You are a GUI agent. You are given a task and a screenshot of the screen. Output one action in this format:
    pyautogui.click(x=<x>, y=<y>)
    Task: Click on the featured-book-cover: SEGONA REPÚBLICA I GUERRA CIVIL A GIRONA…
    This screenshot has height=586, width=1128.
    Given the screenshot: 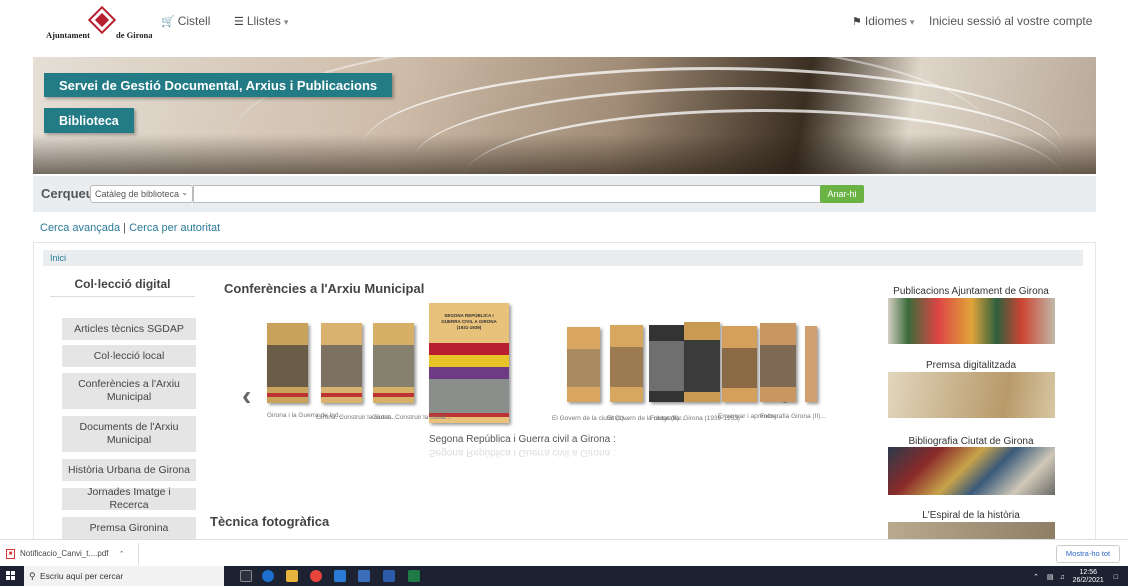 What is the action you would take?
    pyautogui.click(x=469, y=363)
    